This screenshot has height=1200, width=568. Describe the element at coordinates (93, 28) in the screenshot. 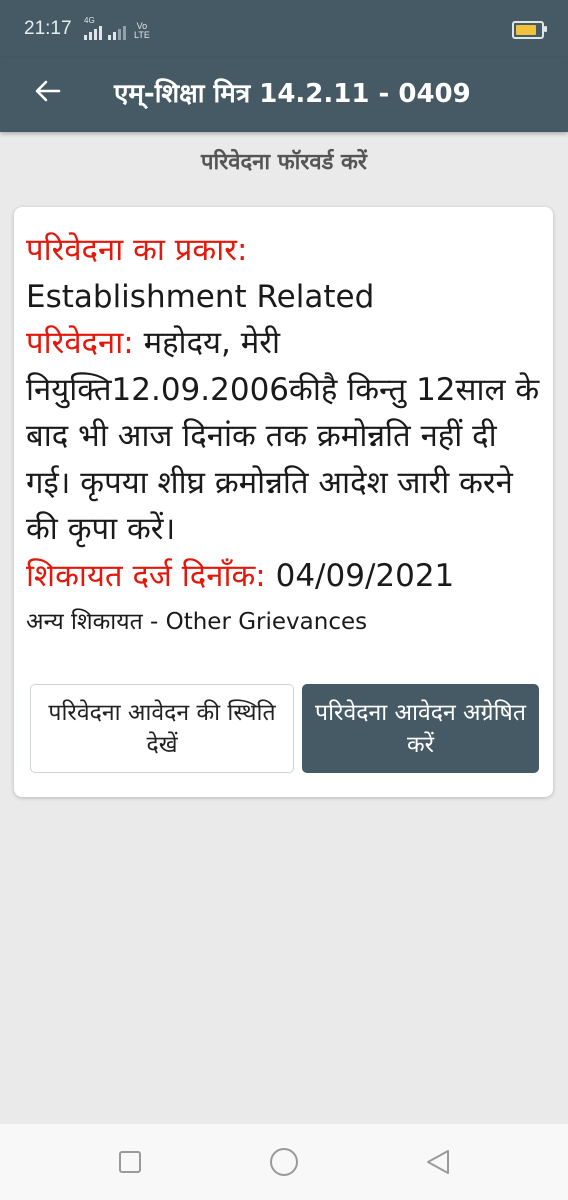

I see `signal-strength-icon: 4G` at that location.